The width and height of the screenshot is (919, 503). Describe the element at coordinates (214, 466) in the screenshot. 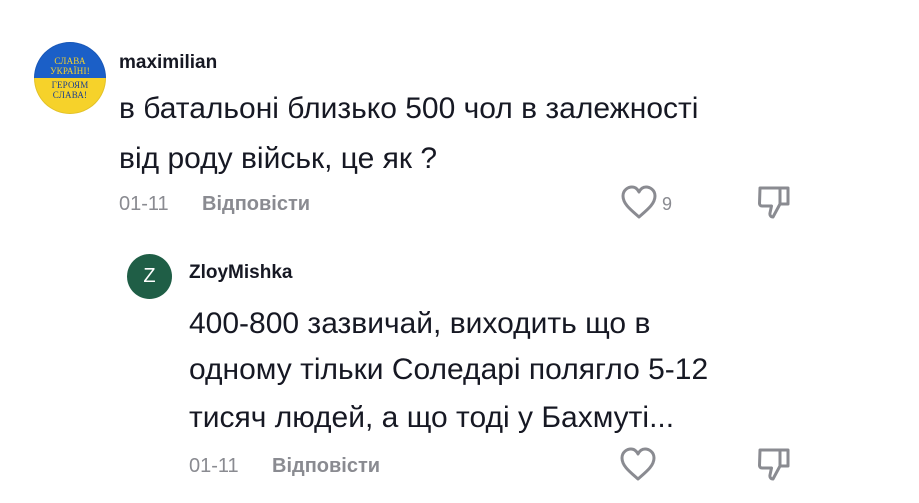

I see `reply-date: 01-11` at that location.